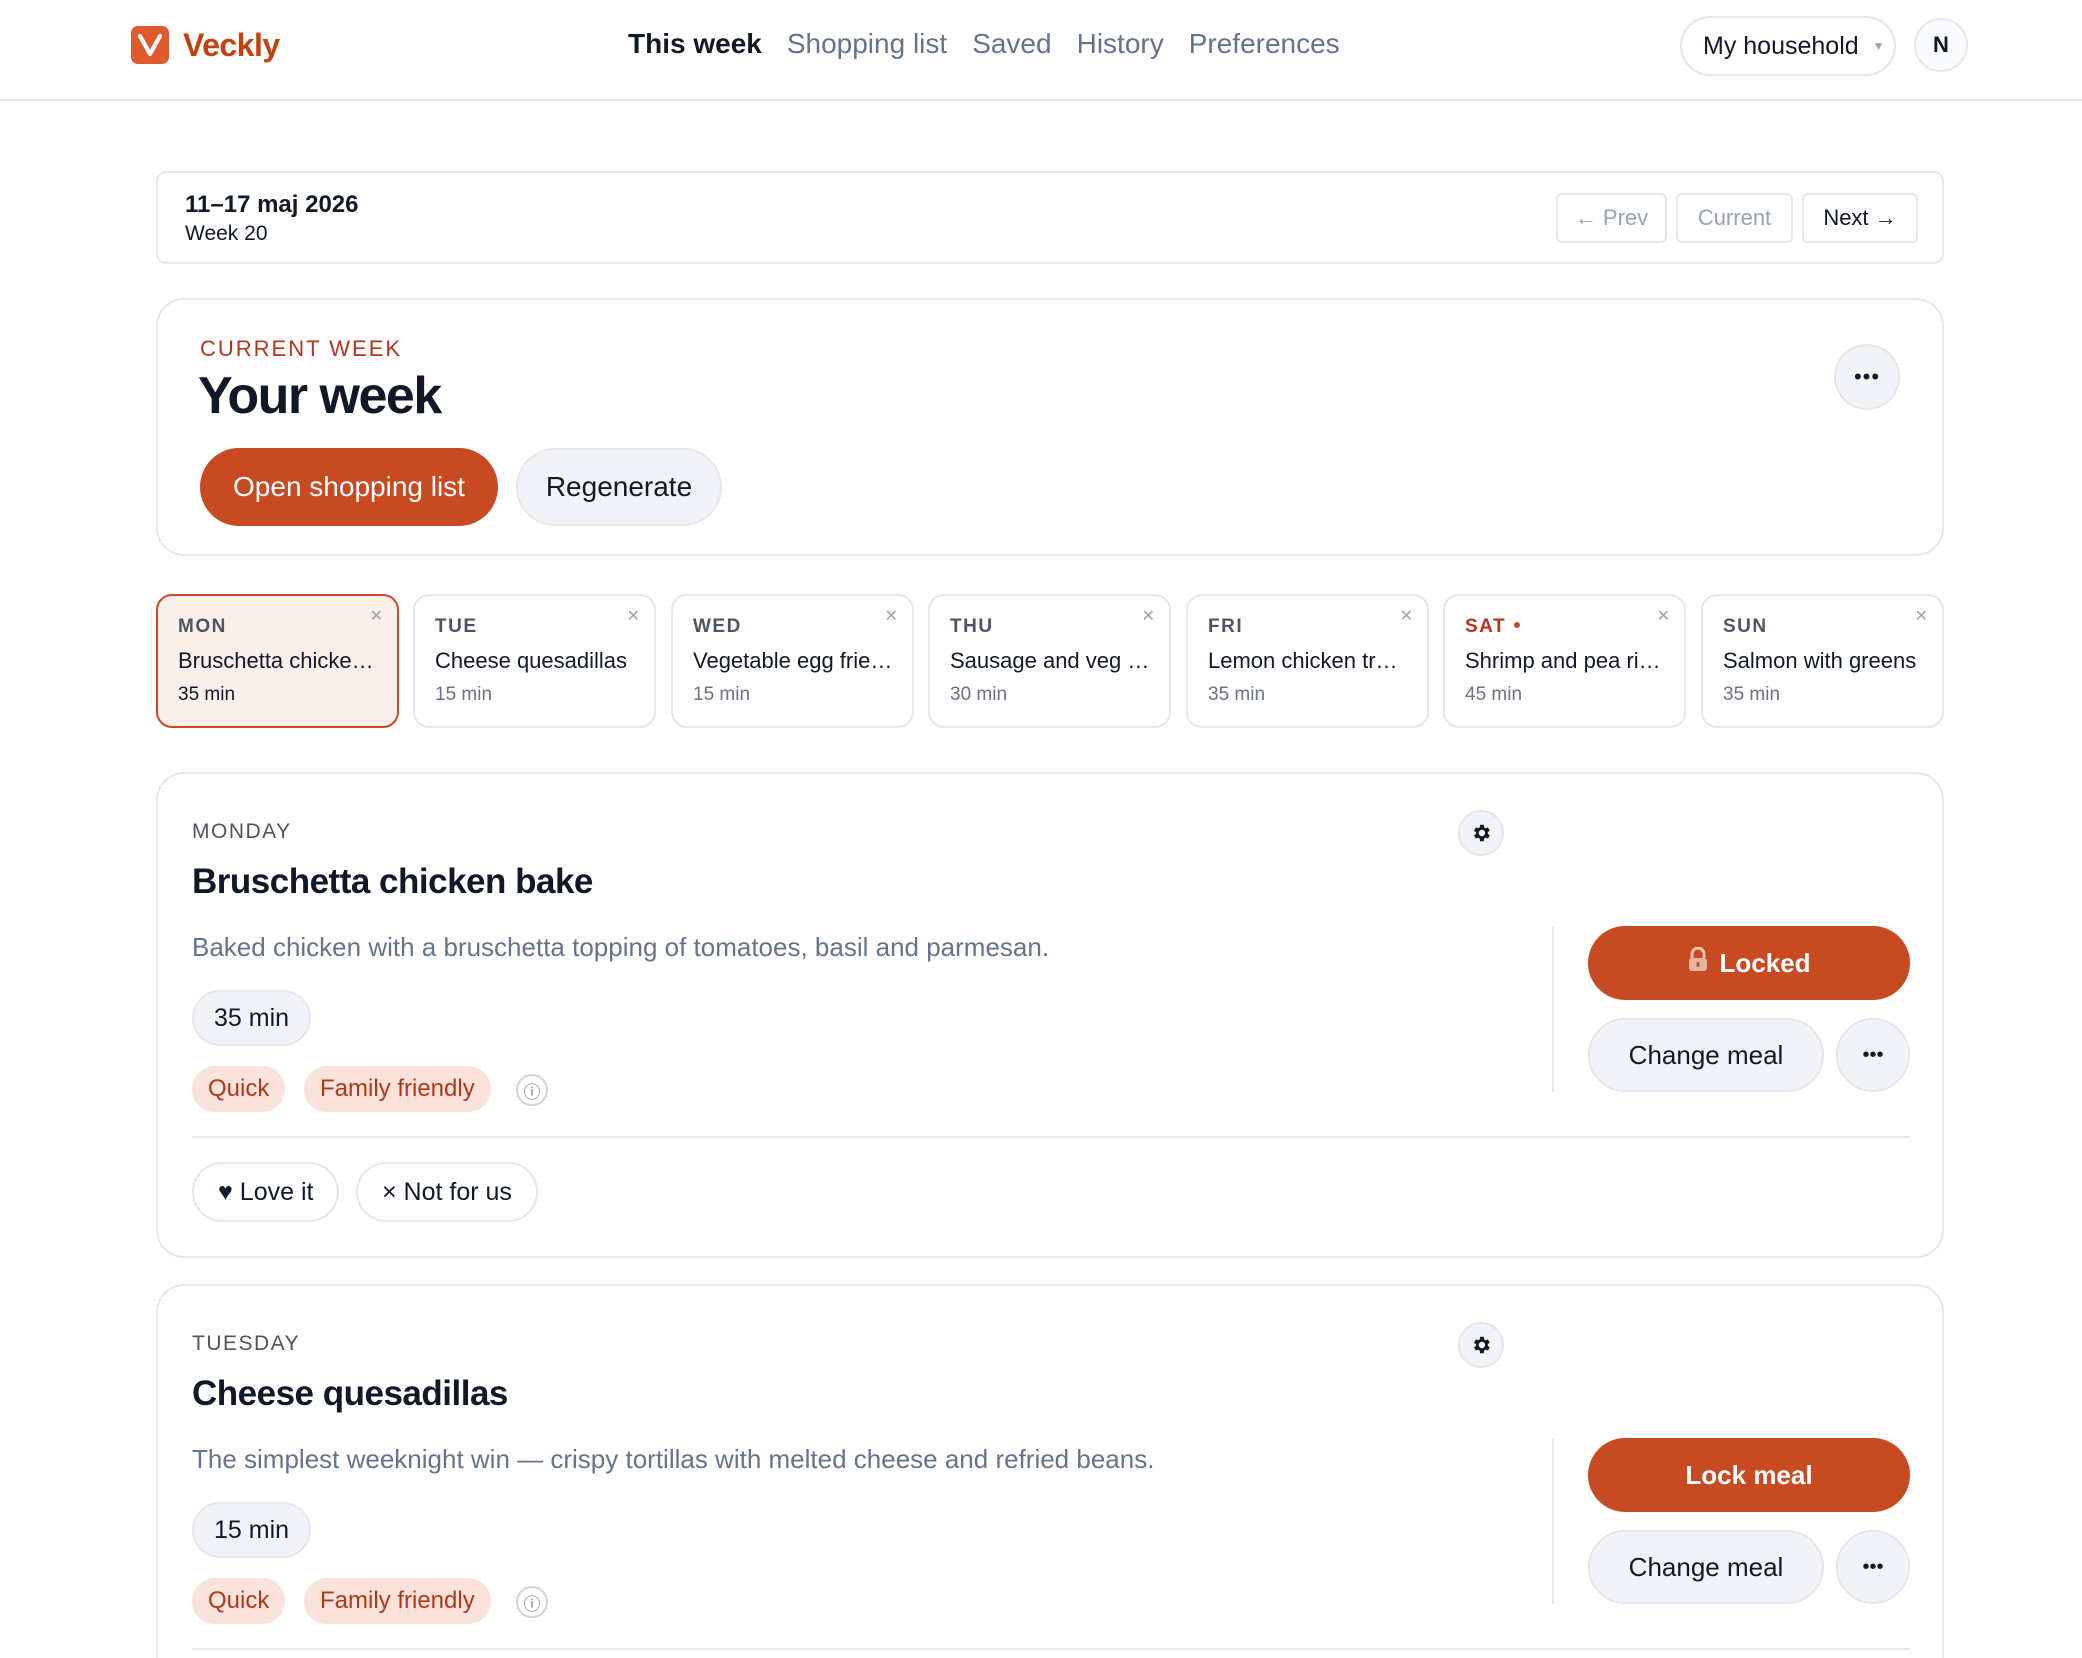  I want to click on lock-meal-button: Lock meal, so click(1749, 1475).